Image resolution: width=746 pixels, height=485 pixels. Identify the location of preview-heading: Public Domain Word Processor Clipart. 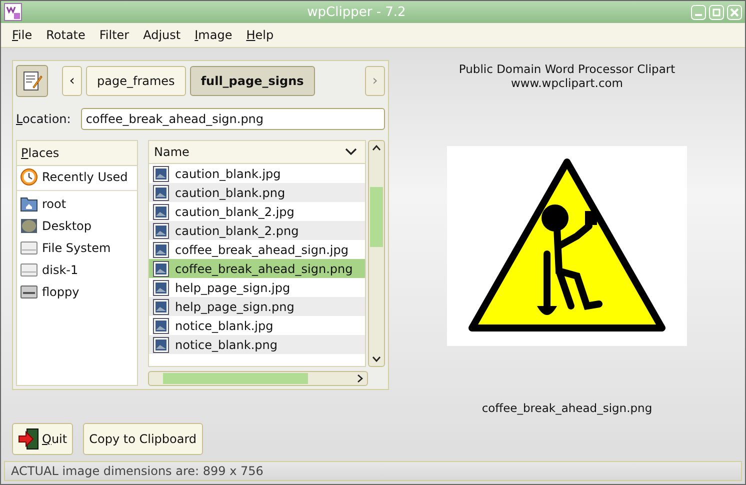
(567, 69).